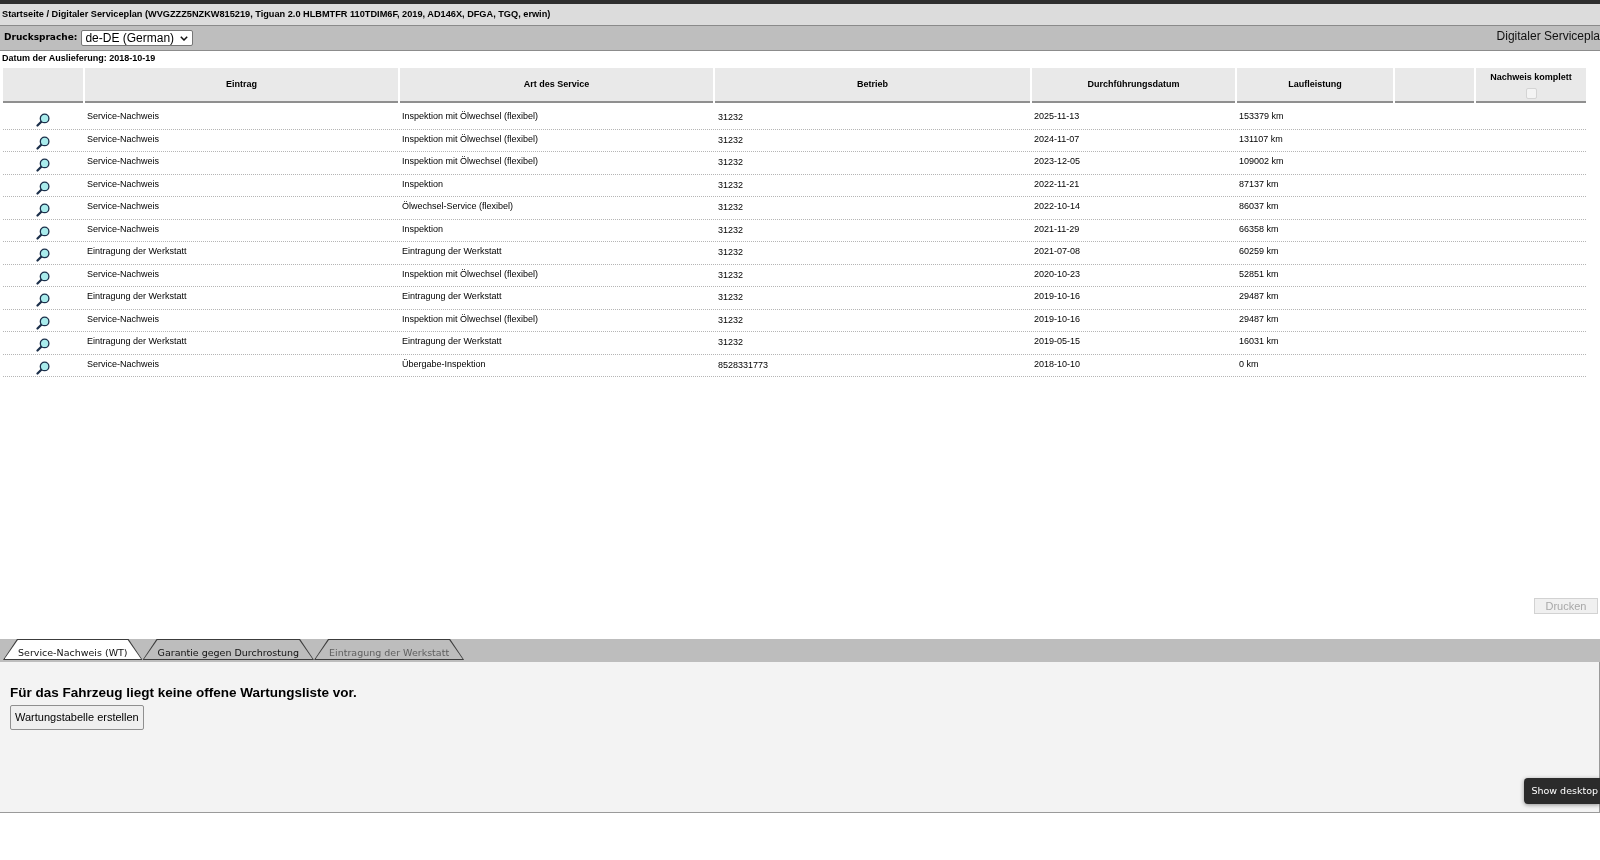  Describe the element at coordinates (1261, 139) in the screenshot. I see `table-cell: 131107 km` at that location.